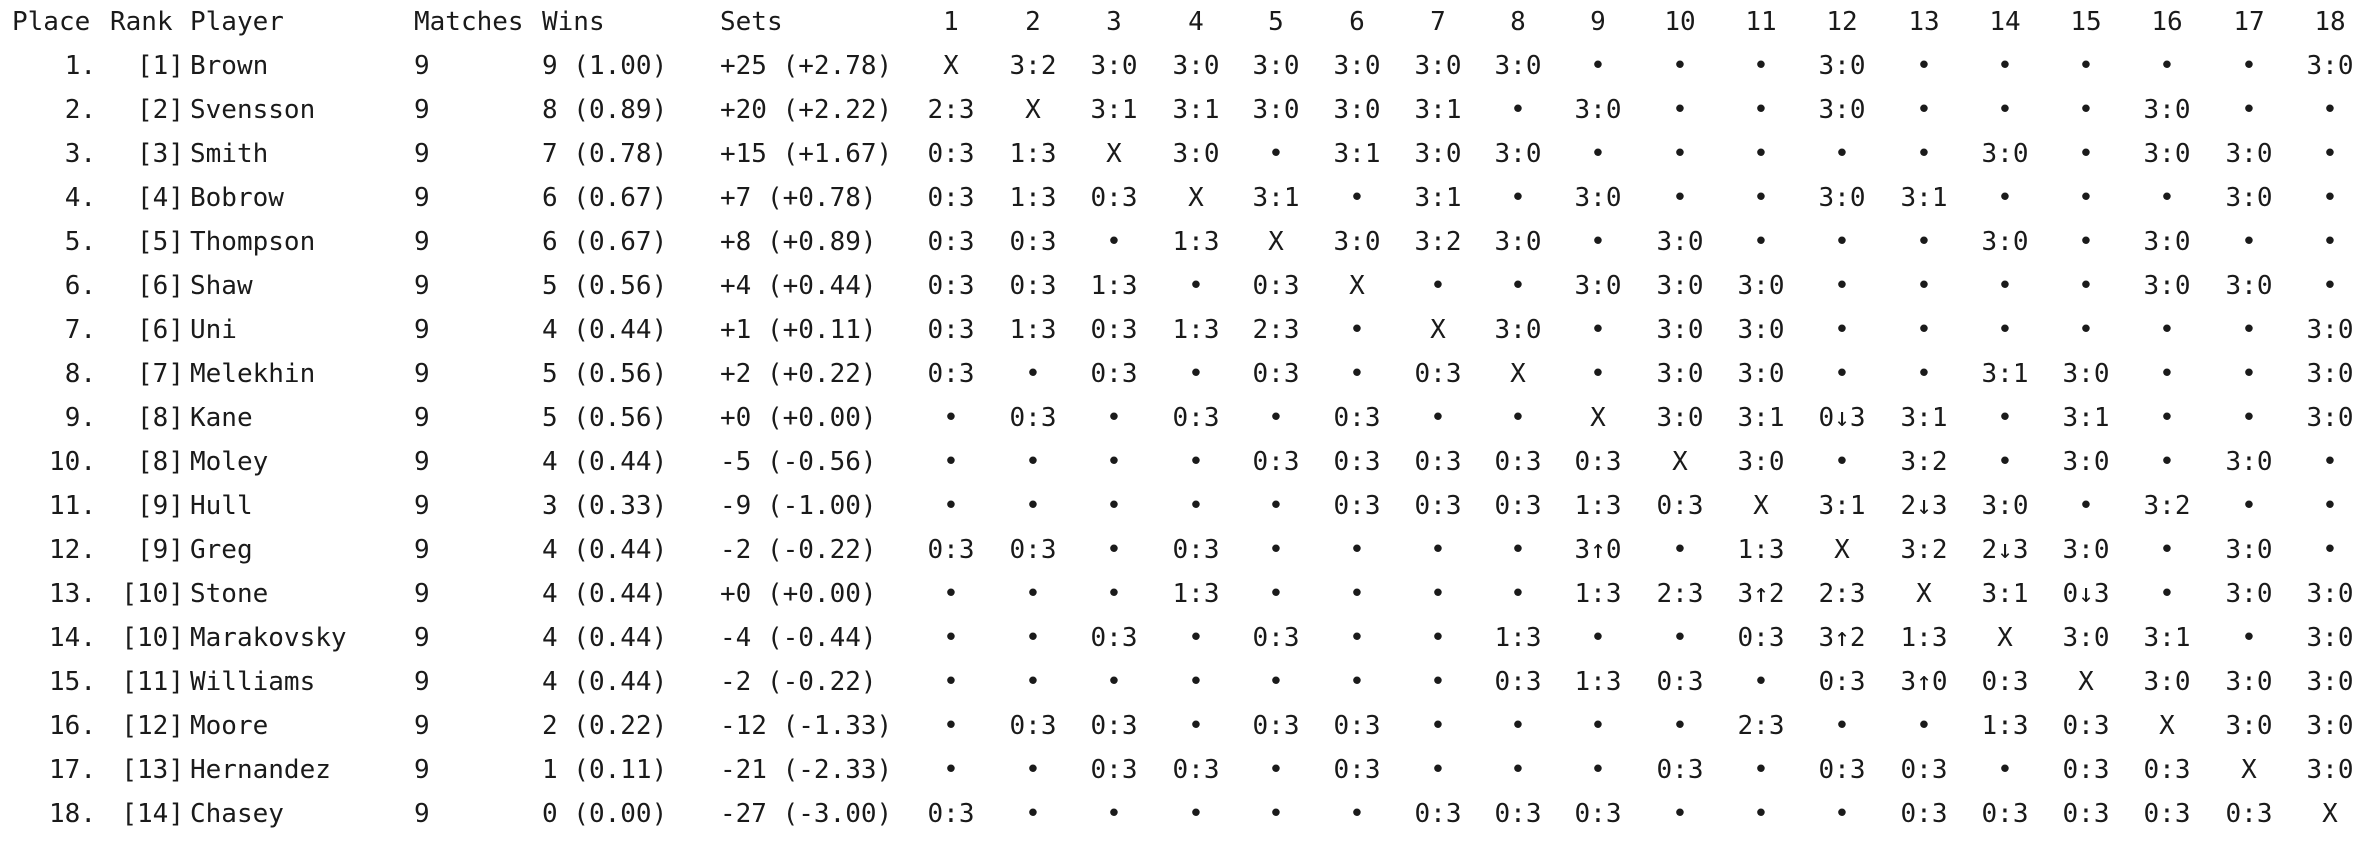  I want to click on wins-cell: 4 (0.44), so click(605, 682).